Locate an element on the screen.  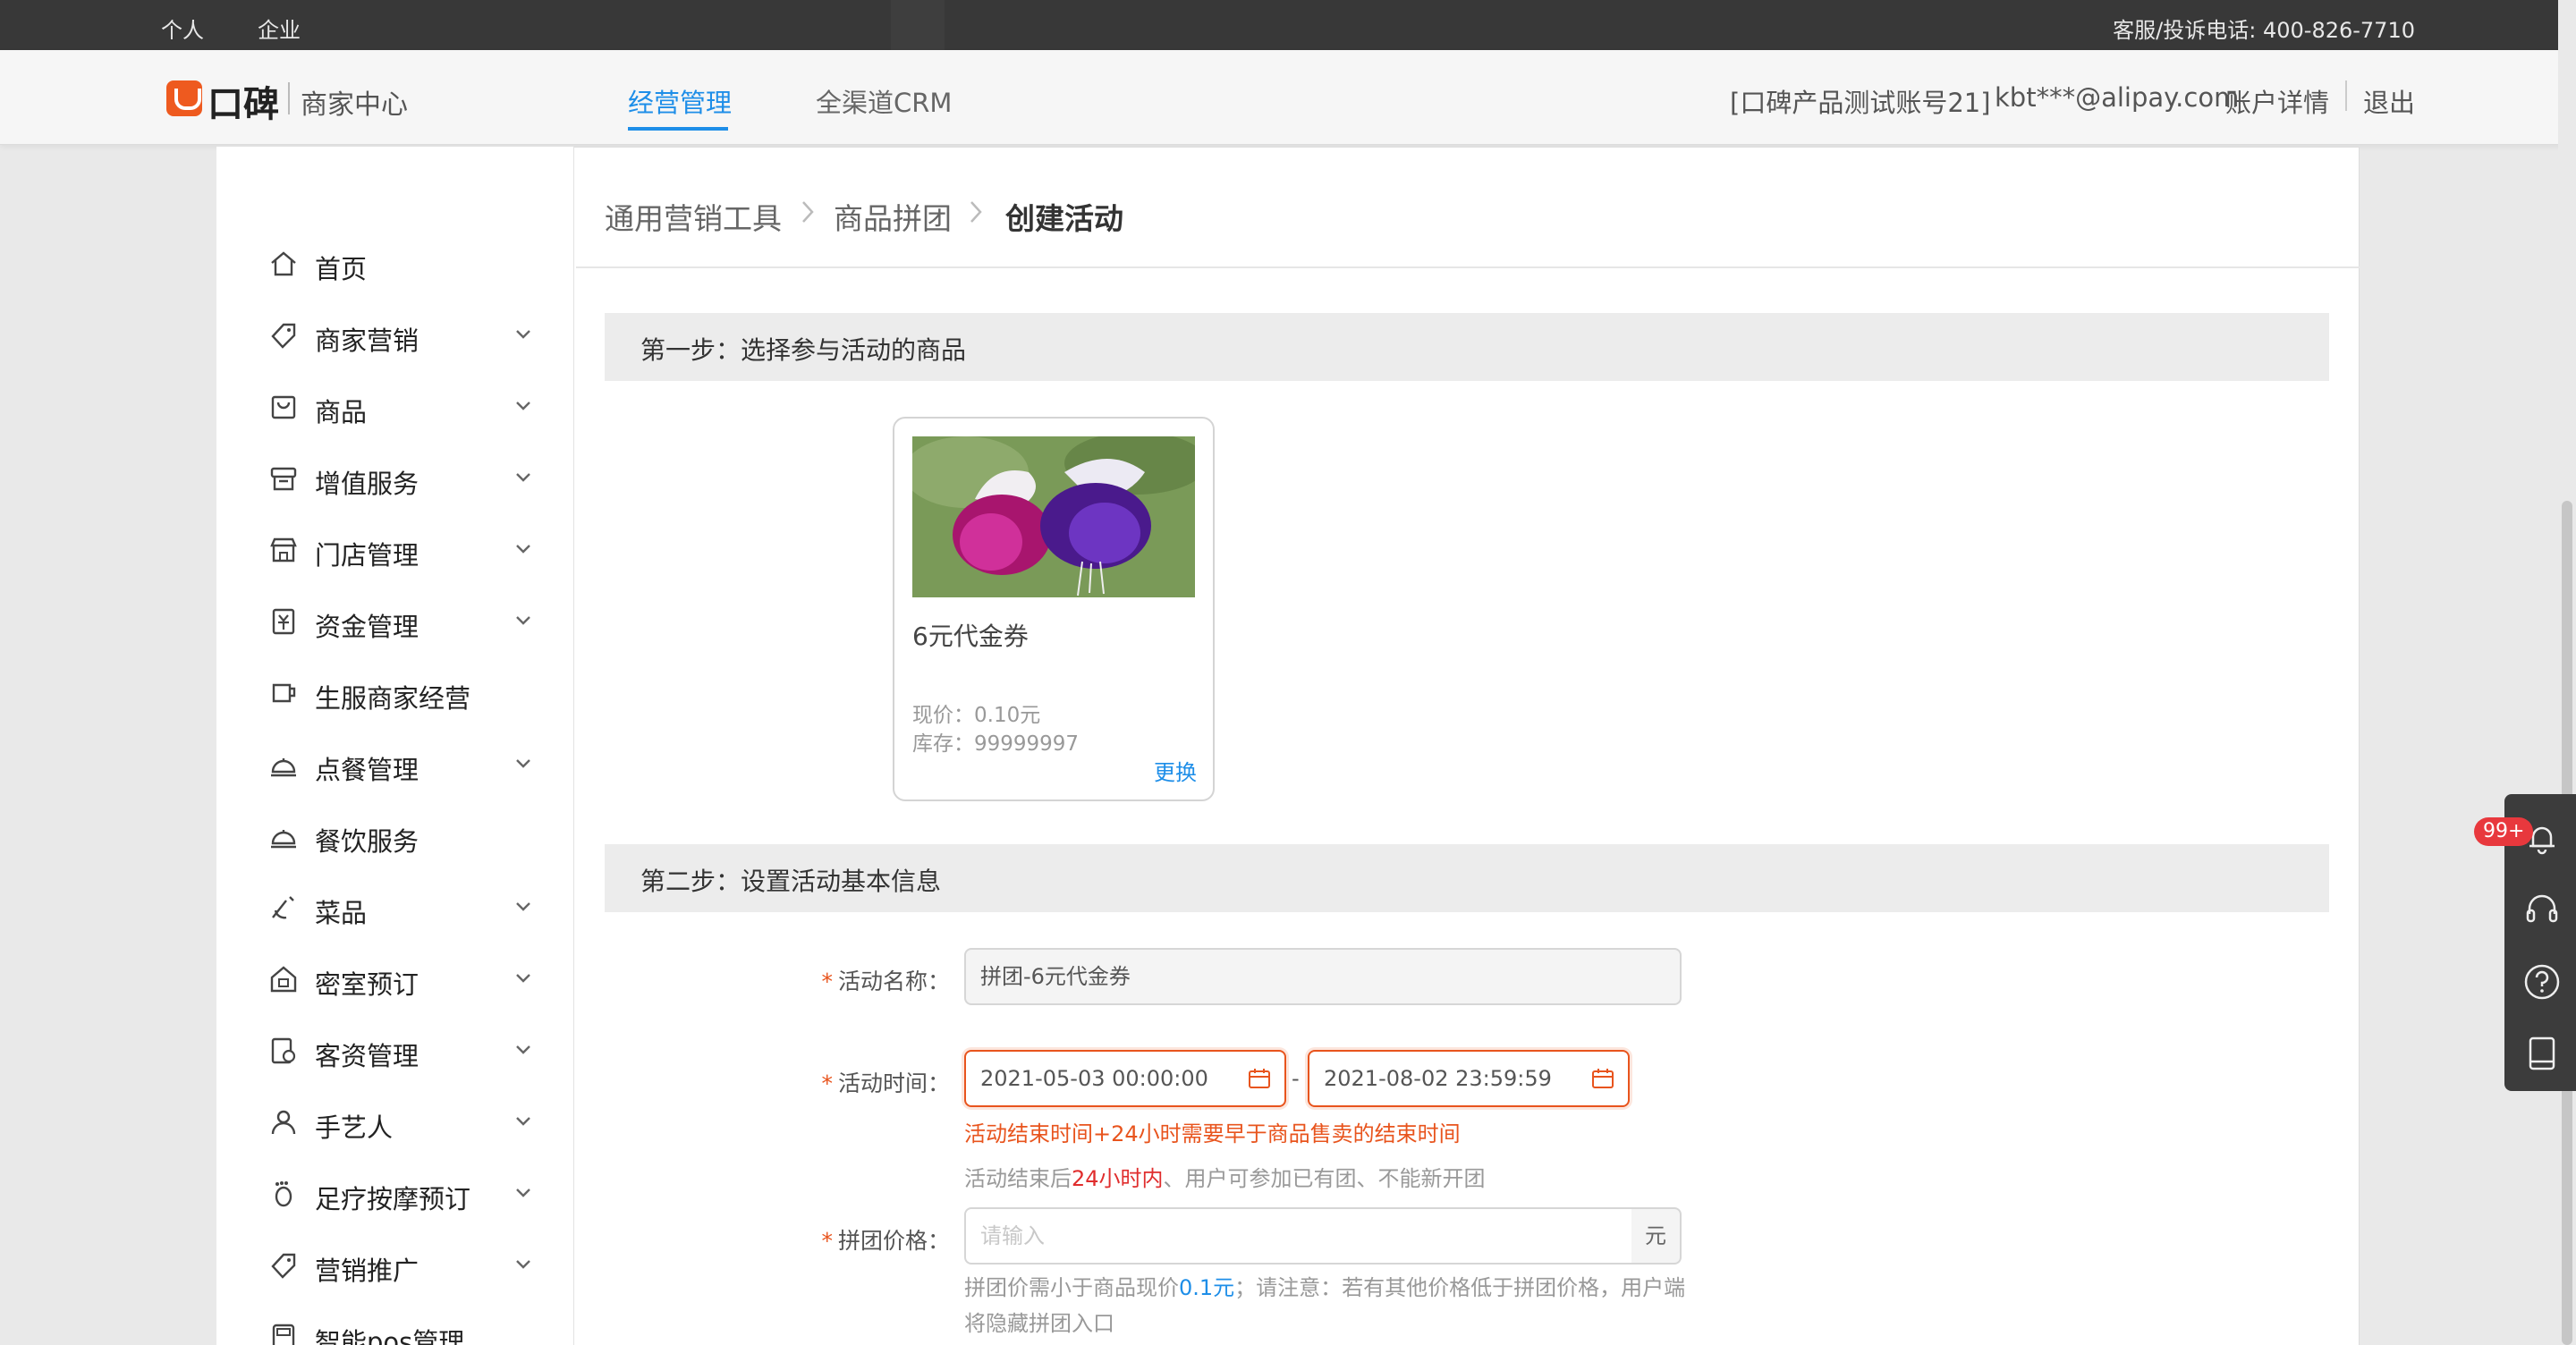
sidebar-item-label: 点餐管理 is located at coordinates (367, 770).